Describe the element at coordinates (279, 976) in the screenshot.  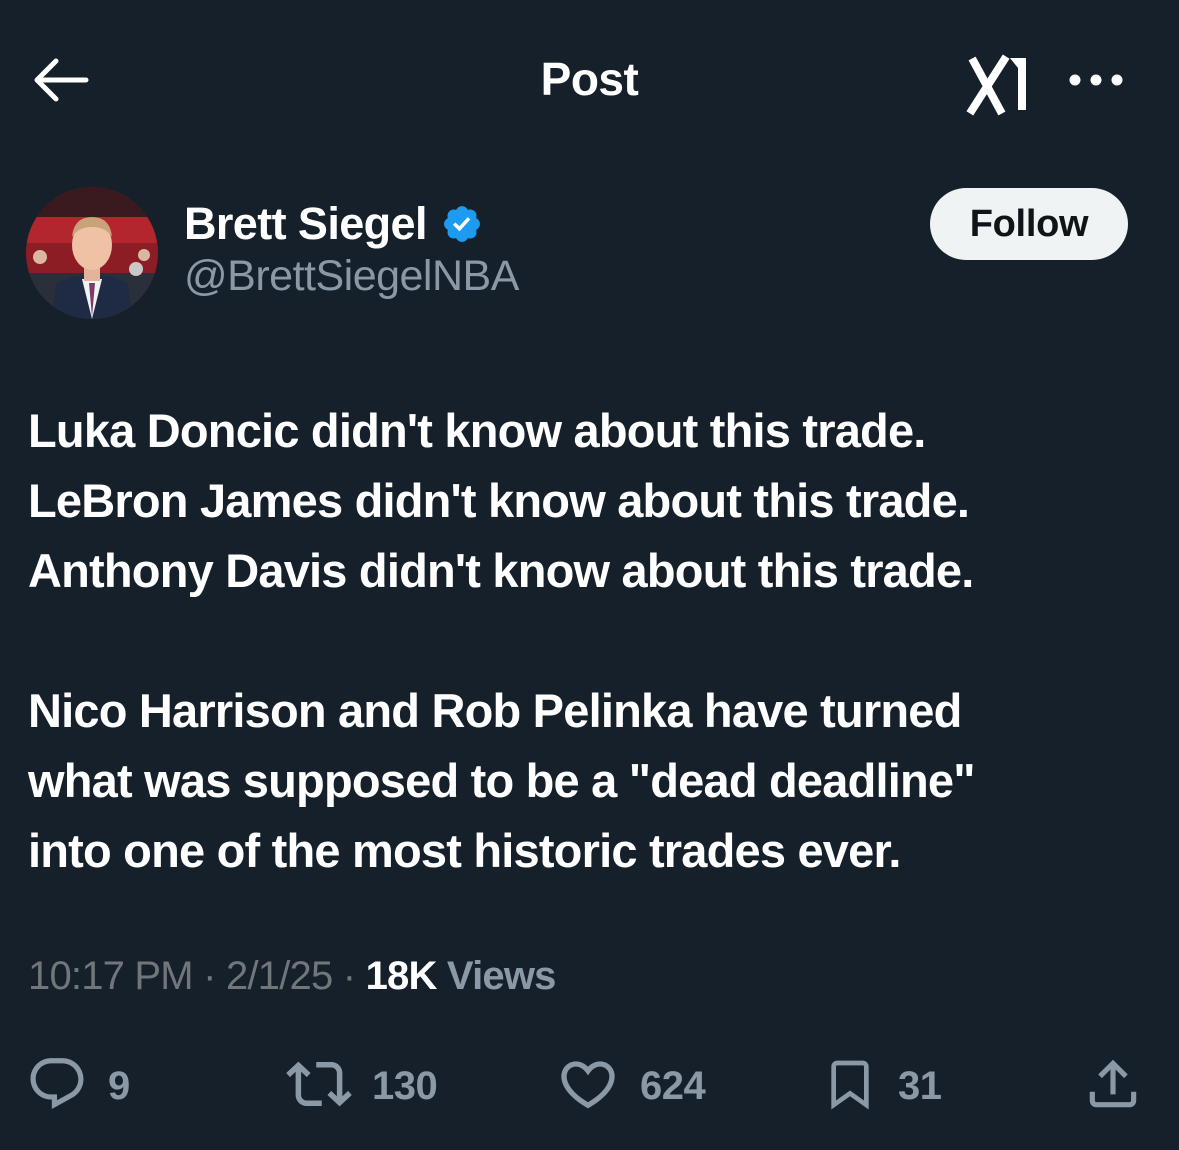
I see `post-date: 2/1/25` at that location.